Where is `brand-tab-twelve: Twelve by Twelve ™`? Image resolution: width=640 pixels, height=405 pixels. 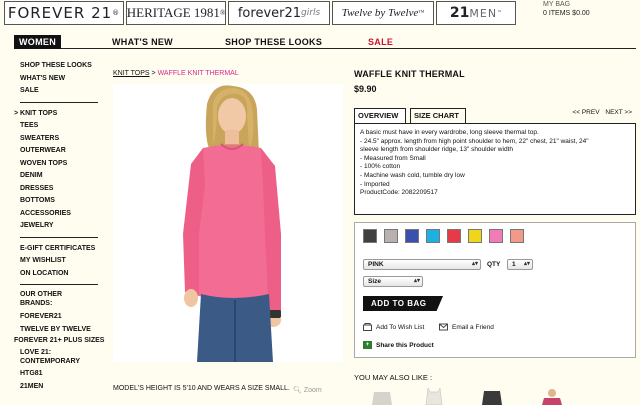 brand-tab-twelve: Twelve by Twelve ™ is located at coordinates (383, 13).